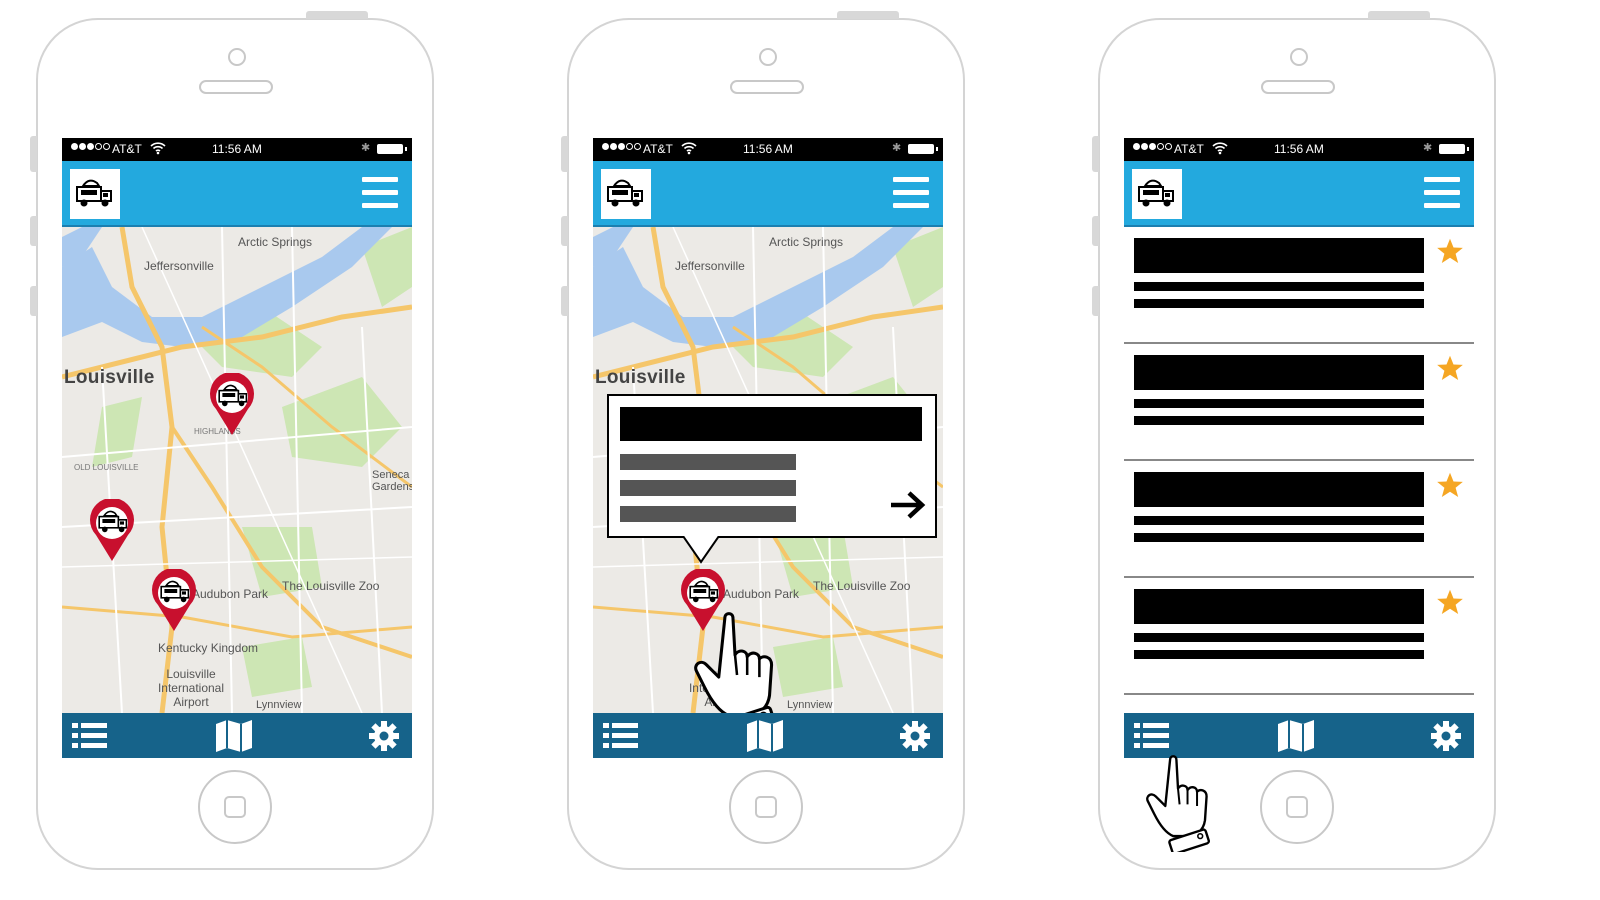  I want to click on truck-info-popup, so click(772, 466).